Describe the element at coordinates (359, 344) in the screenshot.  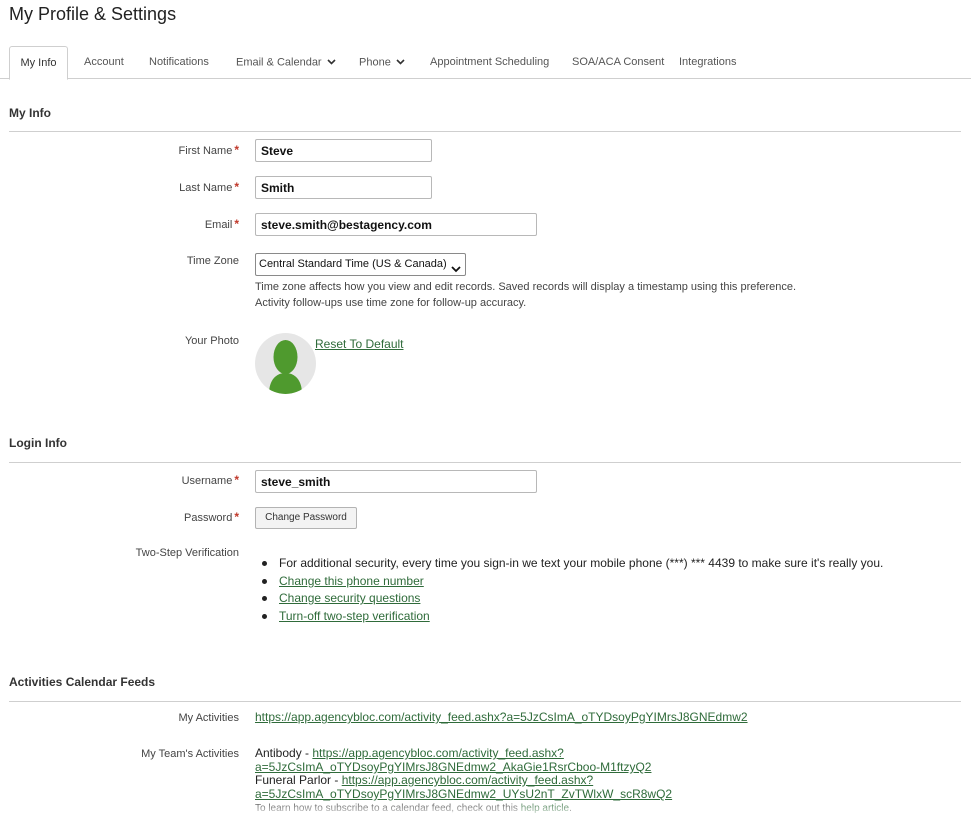
I see `reset-to-default-link: Reset To Default` at that location.